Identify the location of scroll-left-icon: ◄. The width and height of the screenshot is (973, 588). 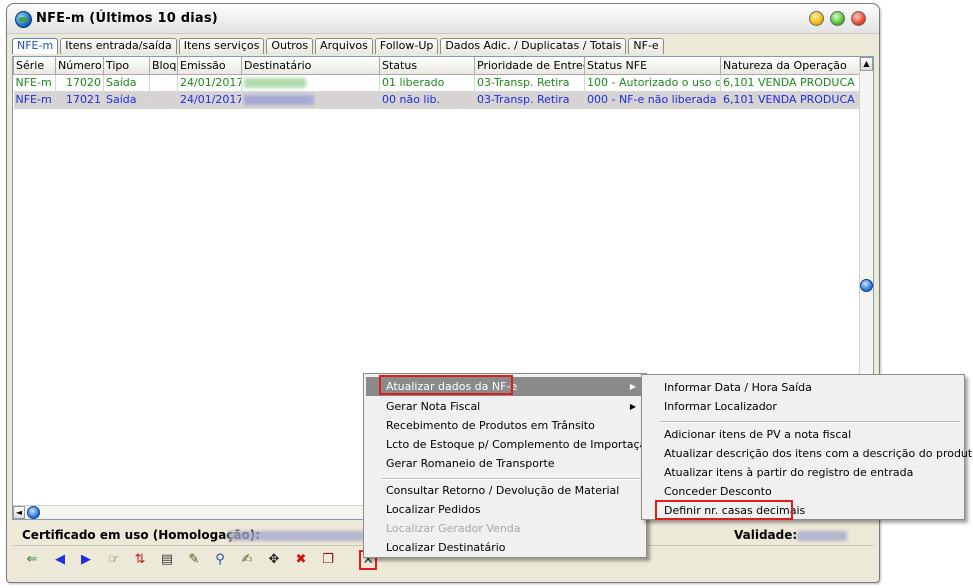
(19, 512).